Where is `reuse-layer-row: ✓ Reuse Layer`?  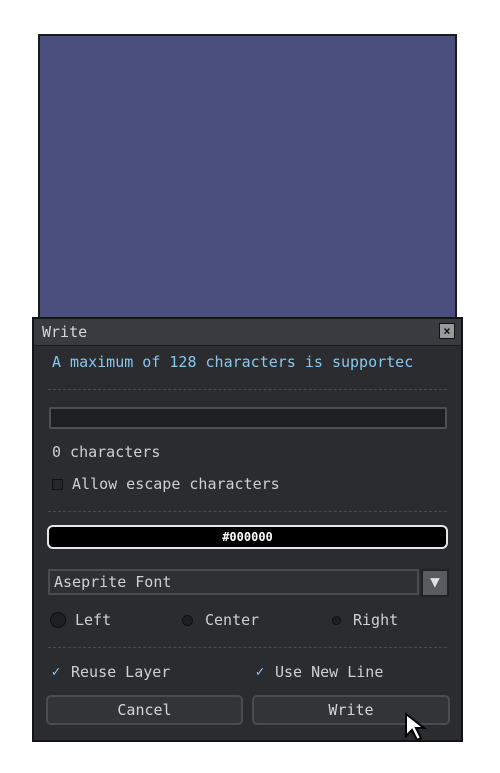
reuse-layer-row: ✓ Reuse Layer is located at coordinates (110, 672).